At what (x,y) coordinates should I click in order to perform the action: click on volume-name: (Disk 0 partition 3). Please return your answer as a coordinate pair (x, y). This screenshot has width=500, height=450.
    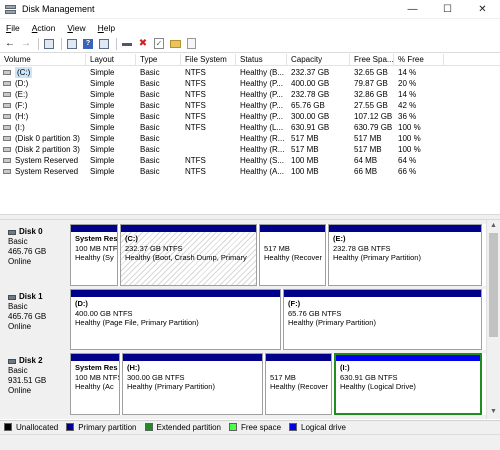
    Looking at the image, I should click on (47, 138).